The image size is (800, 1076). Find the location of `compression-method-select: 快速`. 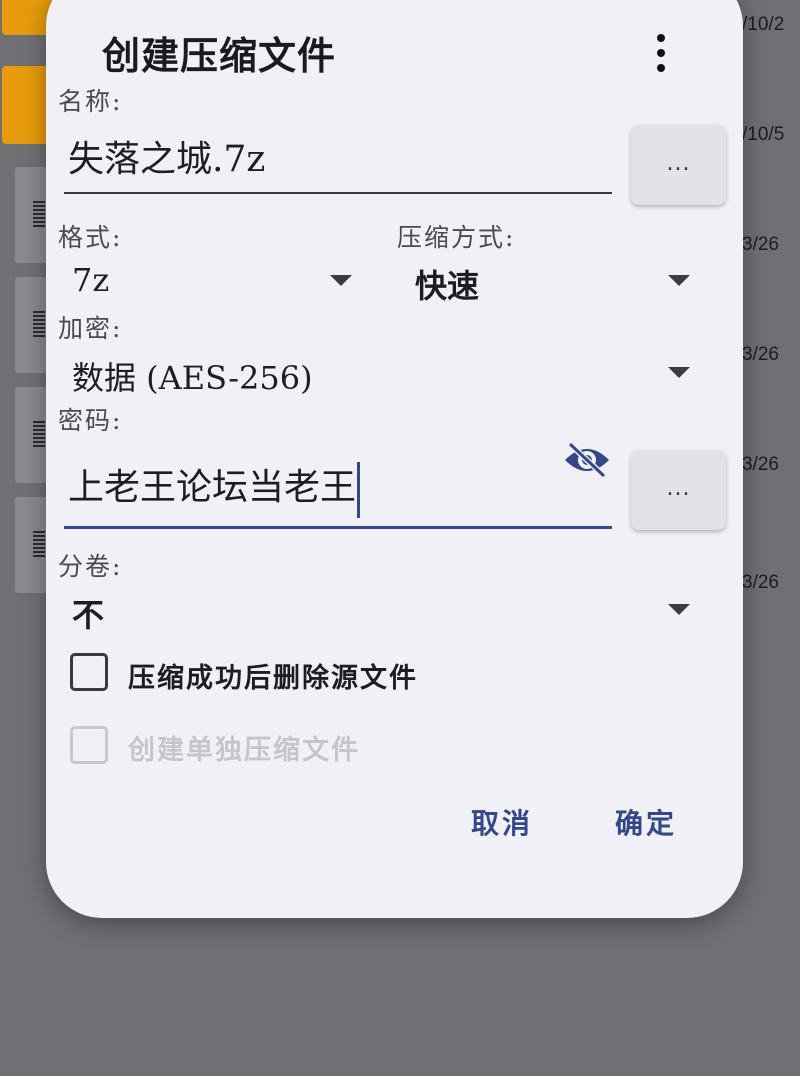

compression-method-select: 快速 is located at coordinates (560, 283).